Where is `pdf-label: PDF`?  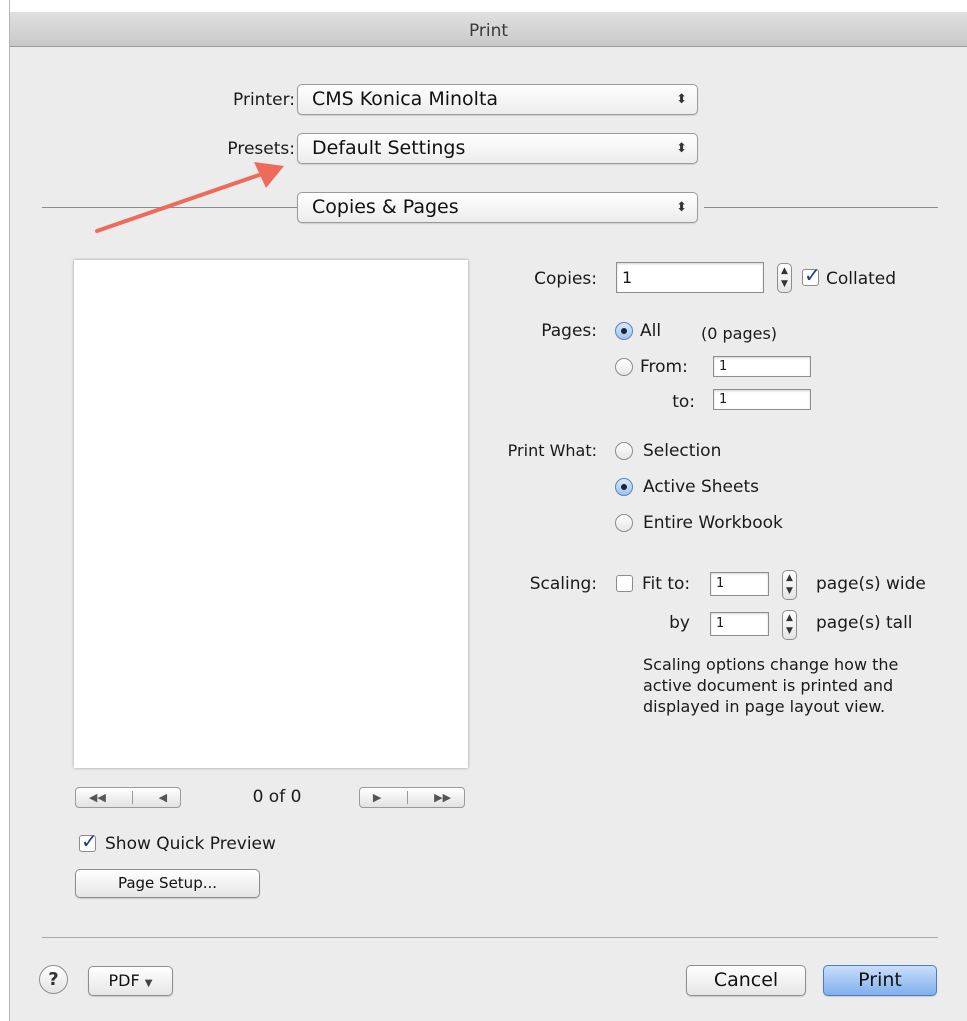 pdf-label: PDF is located at coordinates (124, 980).